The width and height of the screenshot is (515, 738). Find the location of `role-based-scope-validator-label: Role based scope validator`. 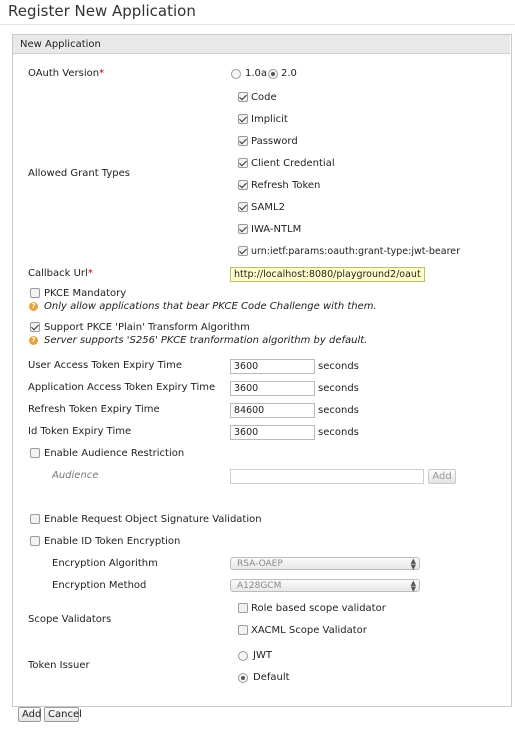

role-based-scope-validator-label: Role based scope validator is located at coordinates (318, 608).